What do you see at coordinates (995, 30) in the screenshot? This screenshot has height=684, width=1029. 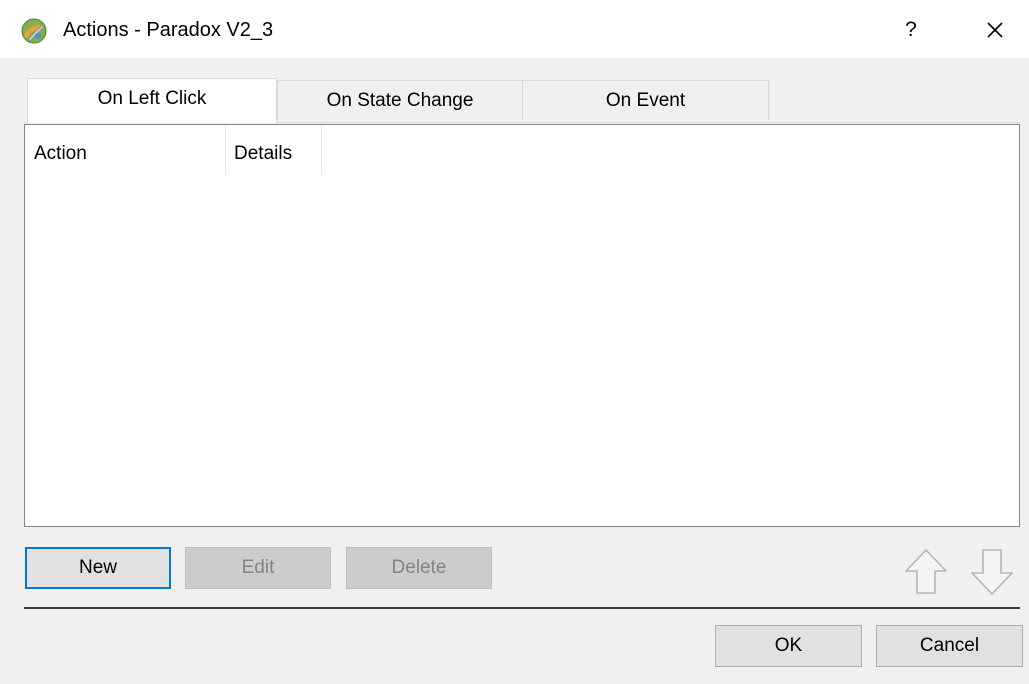 I see `close-icon` at bounding box center [995, 30].